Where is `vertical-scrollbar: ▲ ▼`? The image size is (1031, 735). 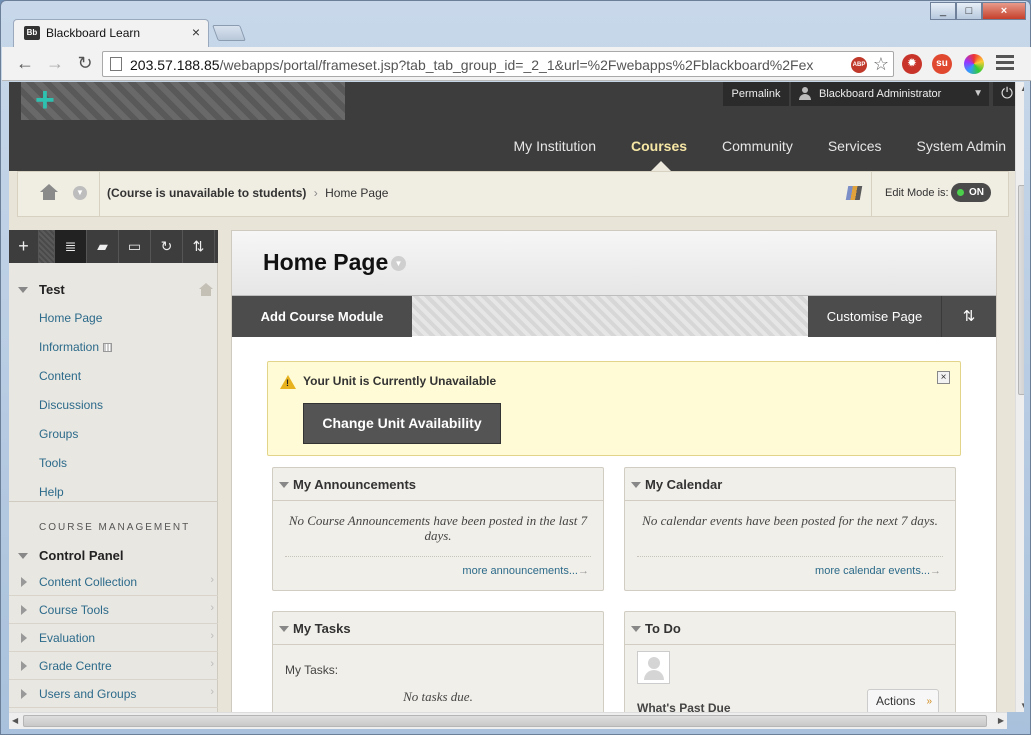 vertical-scrollbar: ▲ ▼ is located at coordinates (1019, 397).